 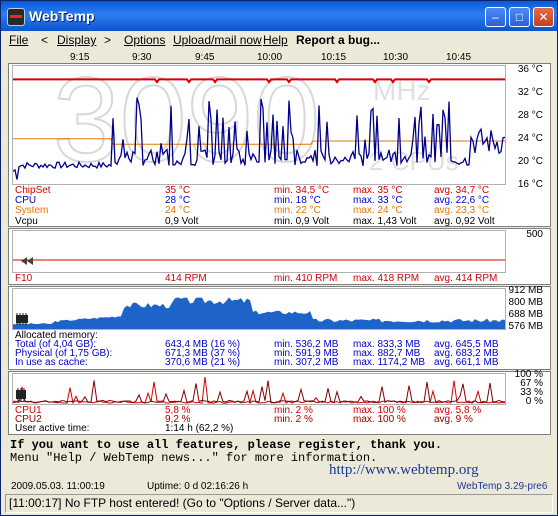 I want to click on version-label: WebTemp 3.29-pre6, so click(x=502, y=486).